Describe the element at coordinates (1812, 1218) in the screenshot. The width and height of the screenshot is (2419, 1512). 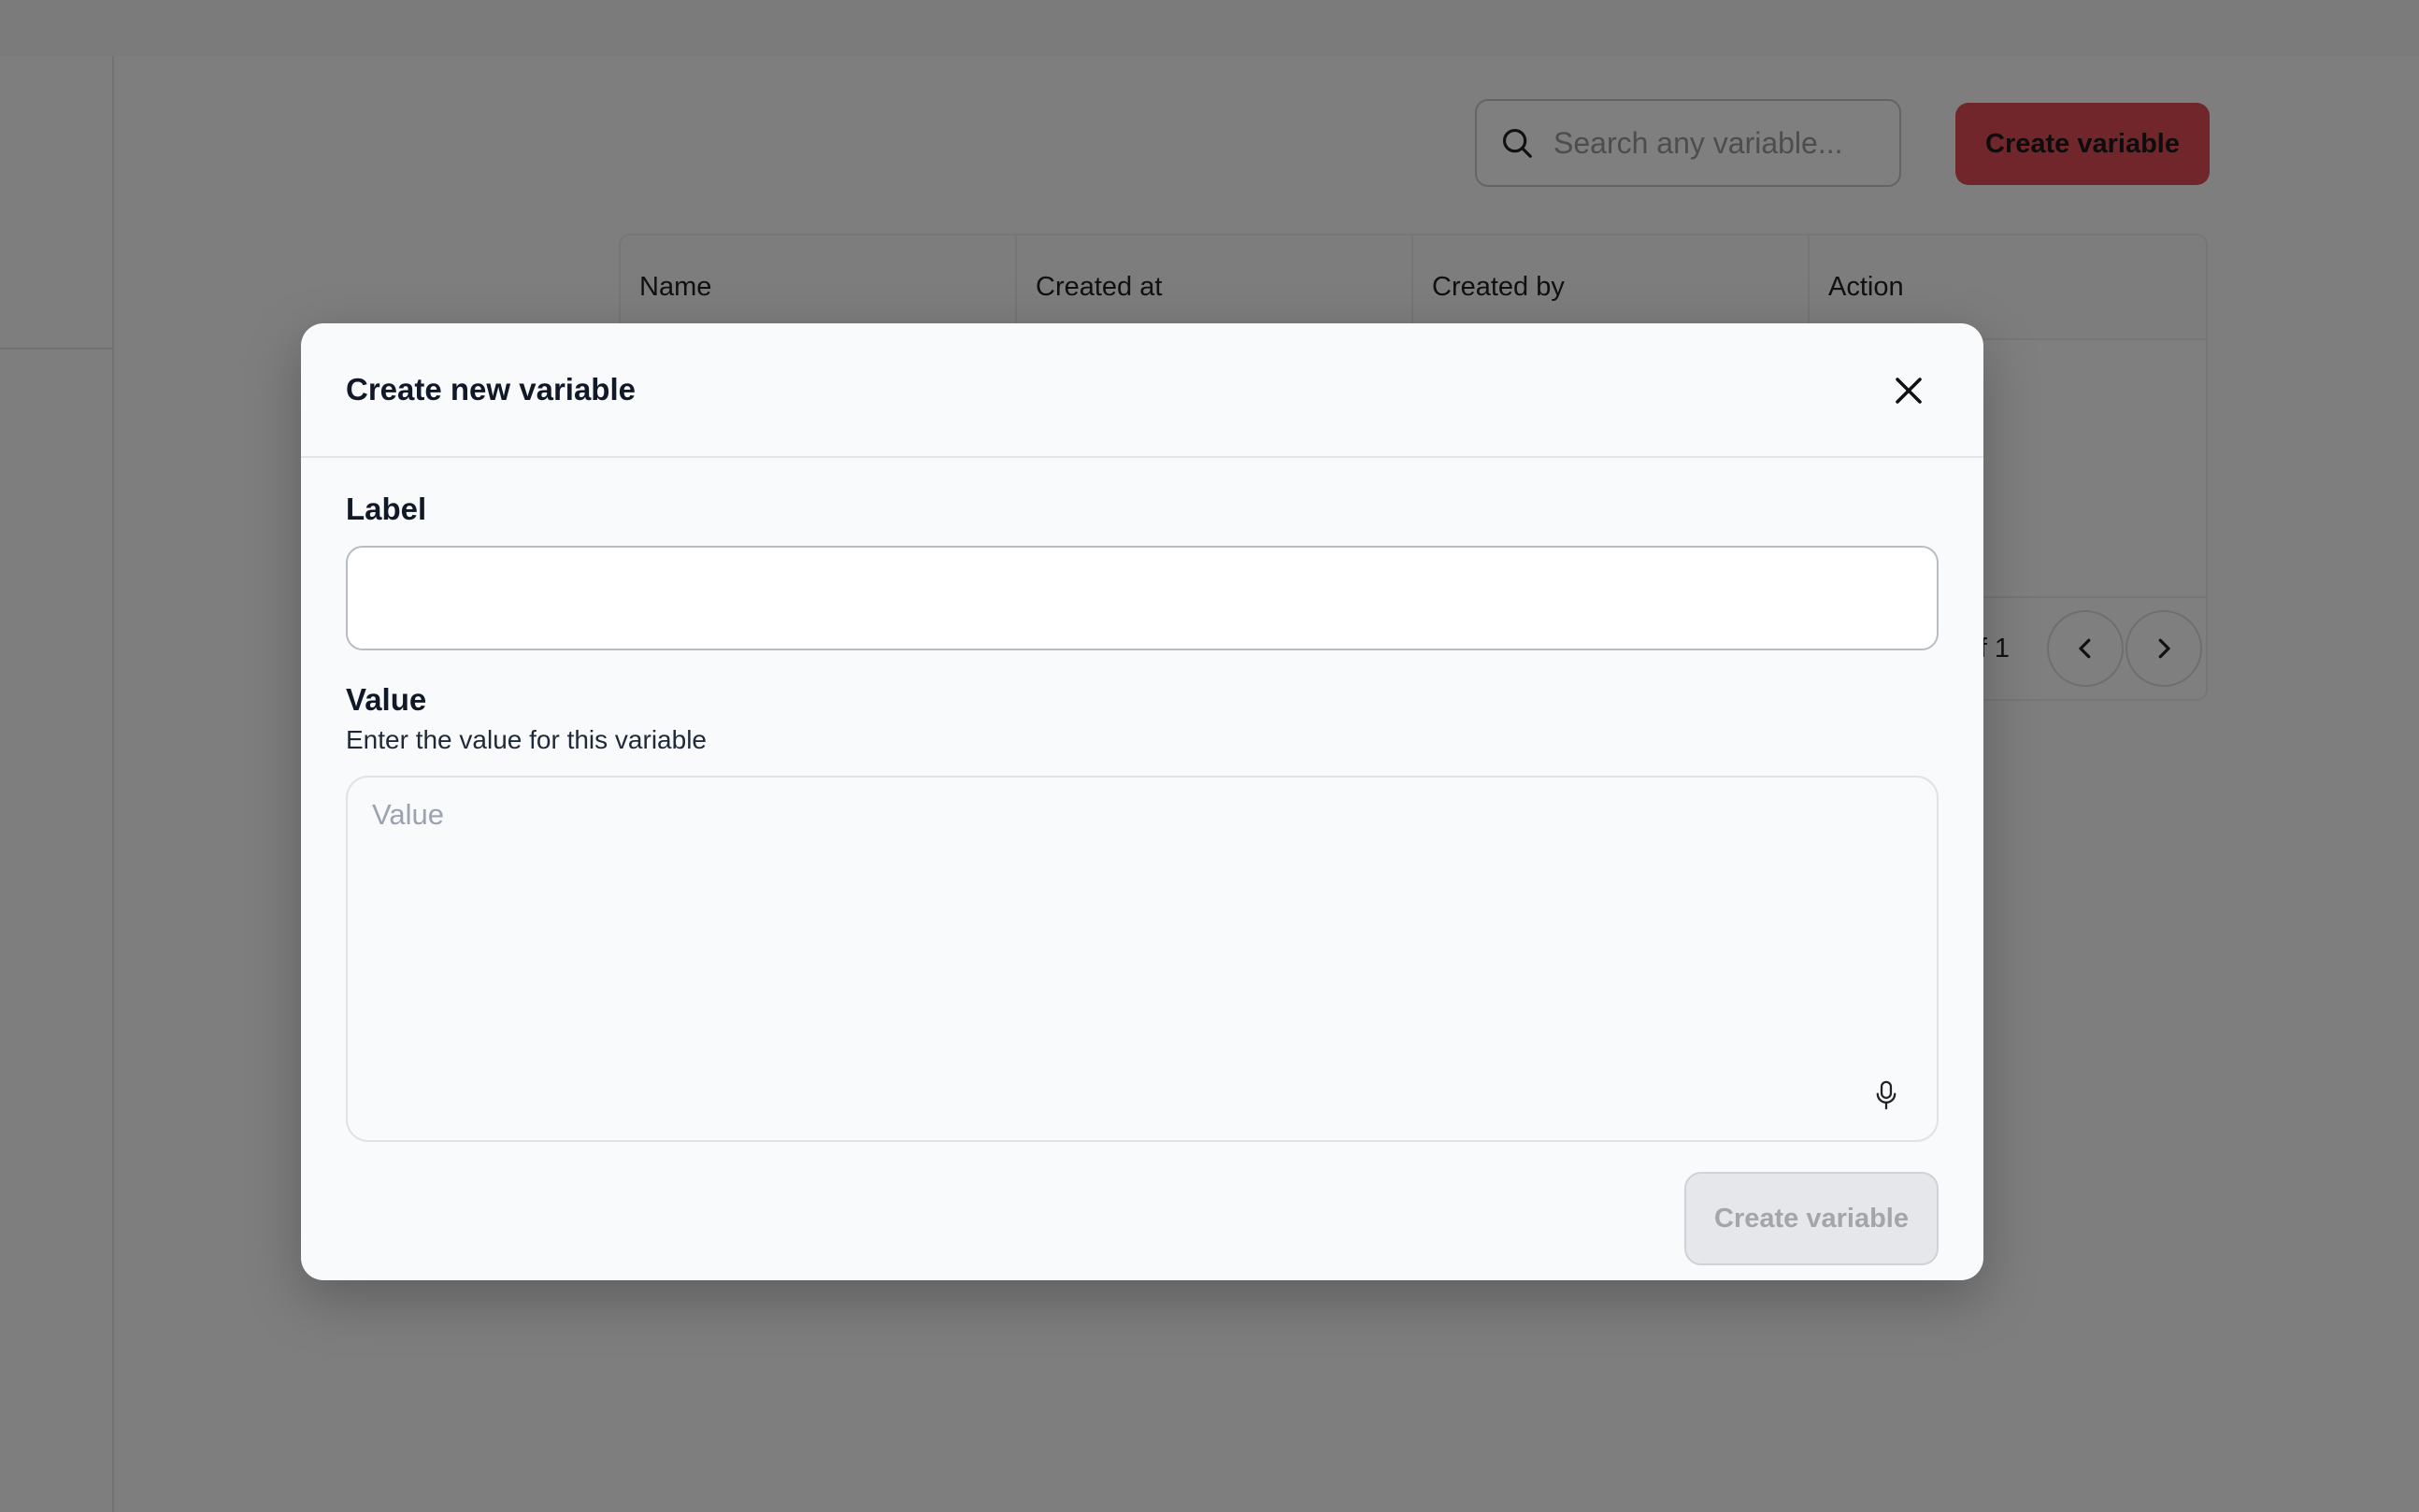
I see `submit-create-variable-button: Create variable` at that location.